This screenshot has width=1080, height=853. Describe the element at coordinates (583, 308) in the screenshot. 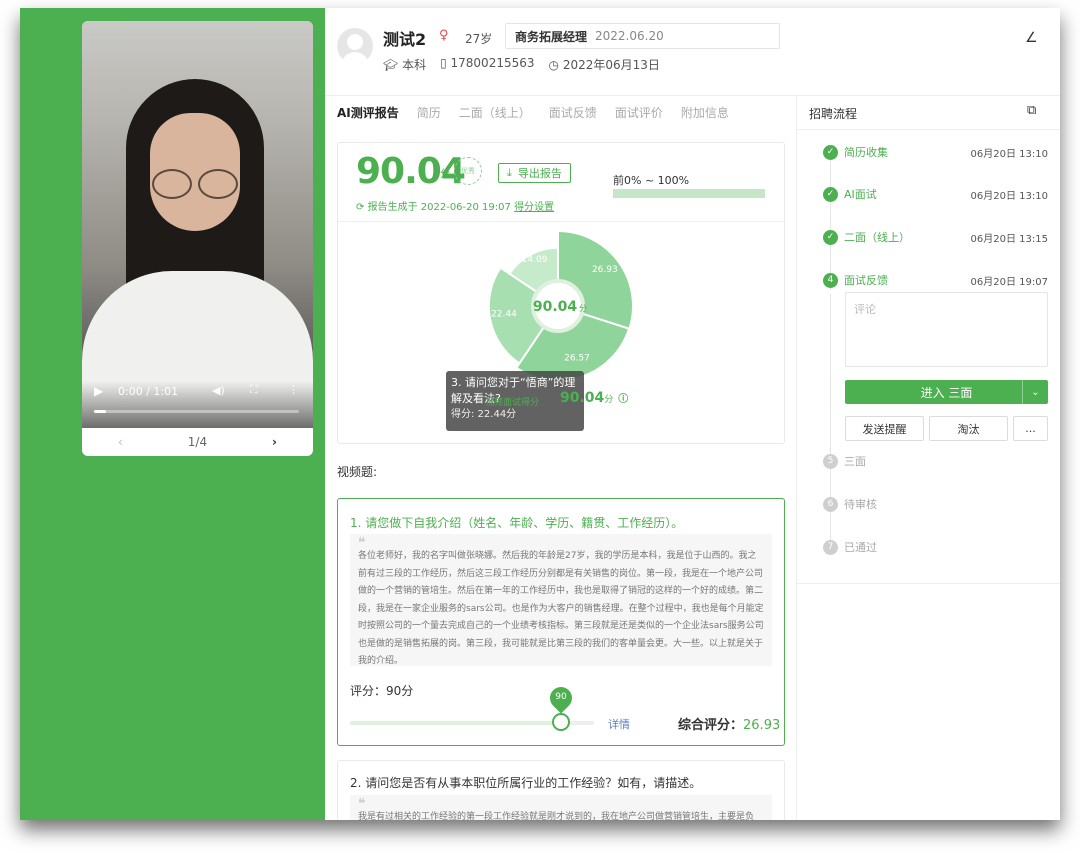

I see `pie-center-unit: 分` at that location.